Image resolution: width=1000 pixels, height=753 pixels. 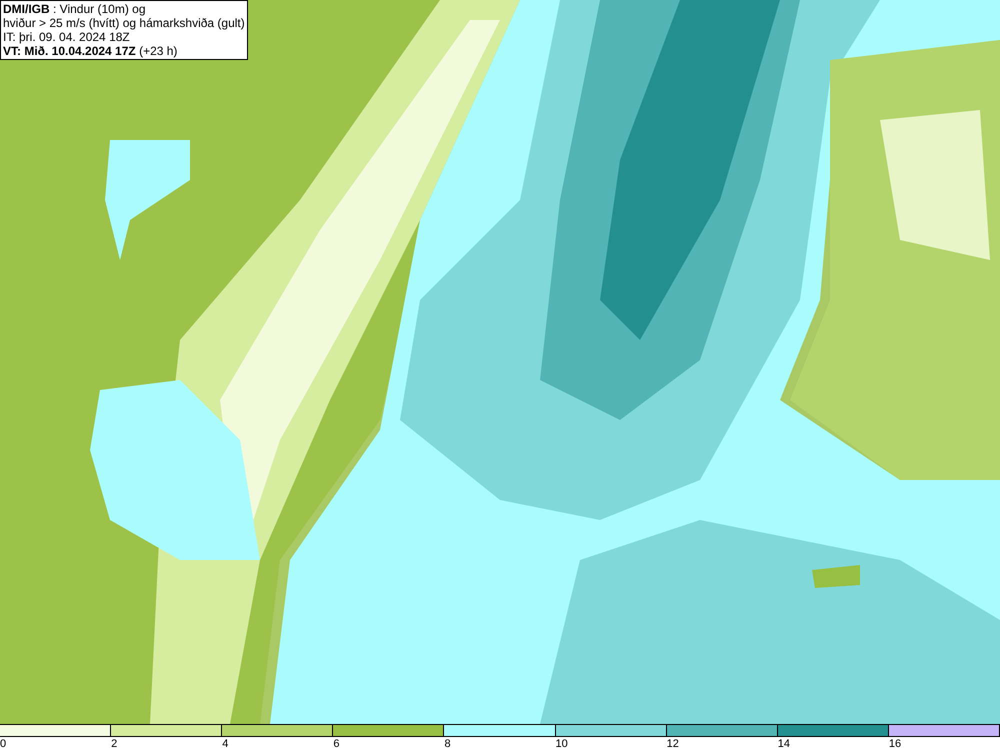 What do you see at coordinates (672, 744) in the screenshot?
I see `legend-label: 12` at bounding box center [672, 744].